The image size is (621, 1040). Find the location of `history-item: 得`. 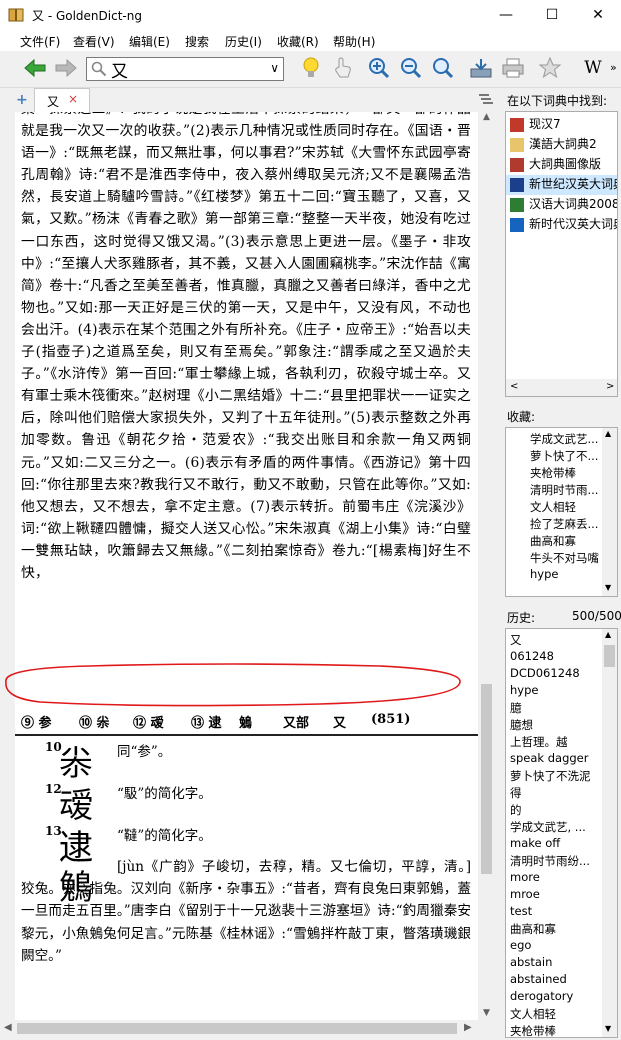

history-item: 得 is located at coordinates (516, 793).